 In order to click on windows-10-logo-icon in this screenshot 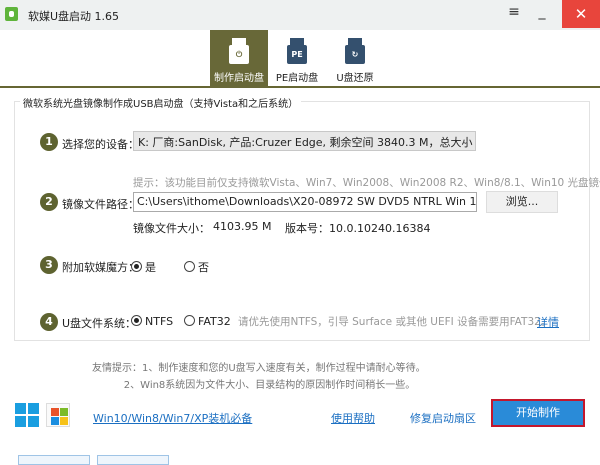, I will do `click(27, 415)`.